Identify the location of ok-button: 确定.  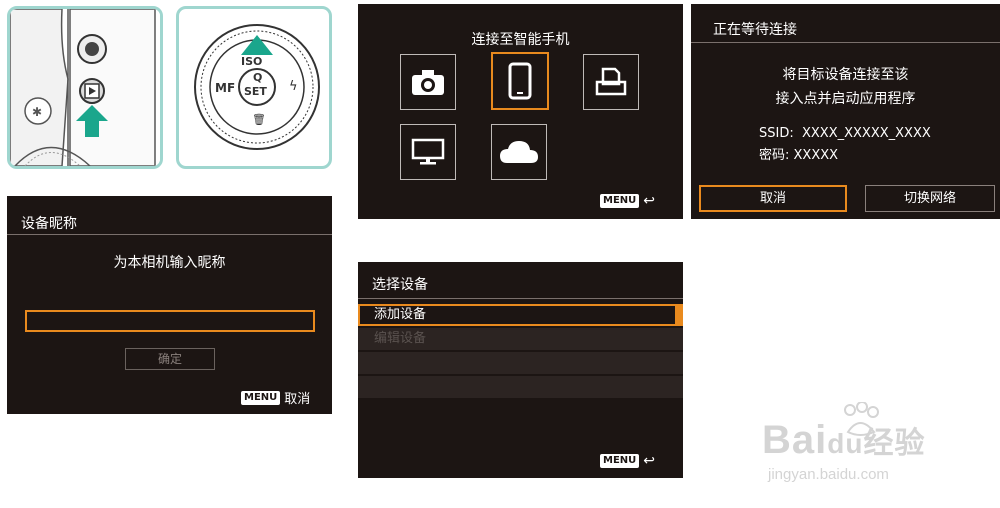
(170, 359).